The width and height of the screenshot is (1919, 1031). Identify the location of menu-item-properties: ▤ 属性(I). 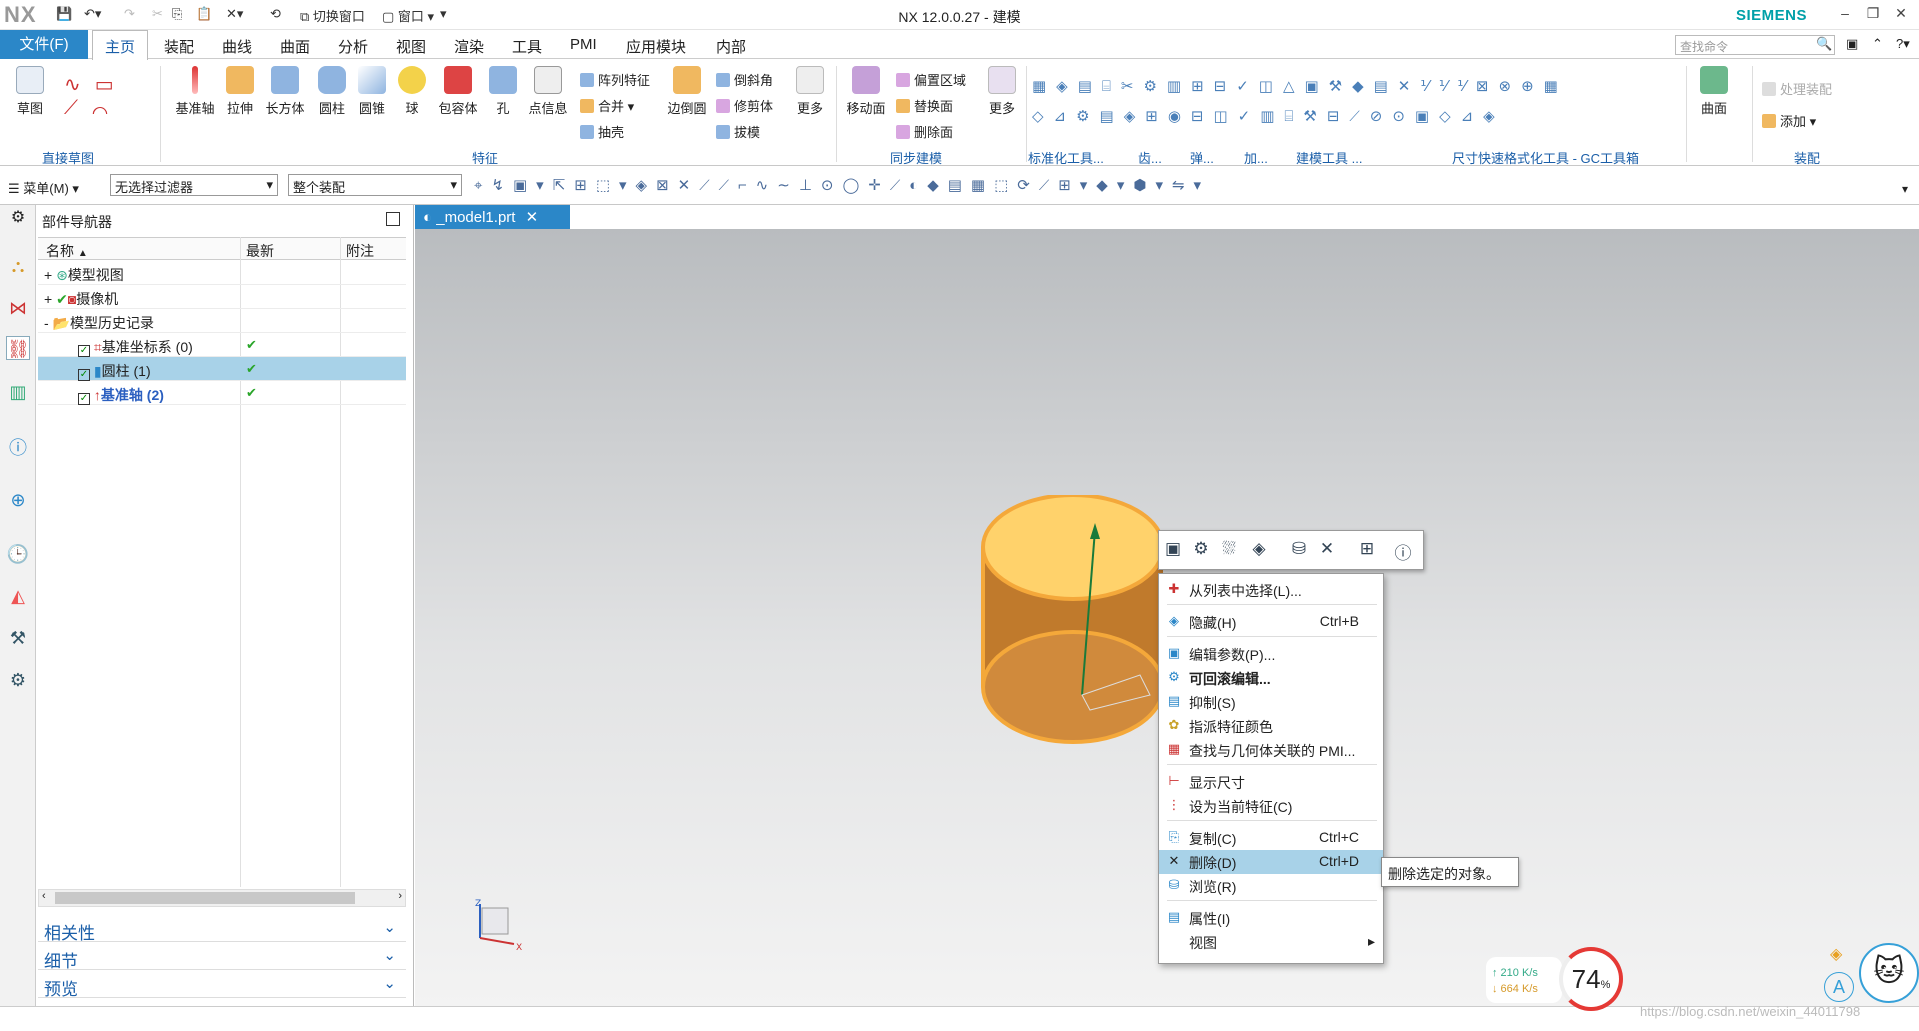
(1271, 918).